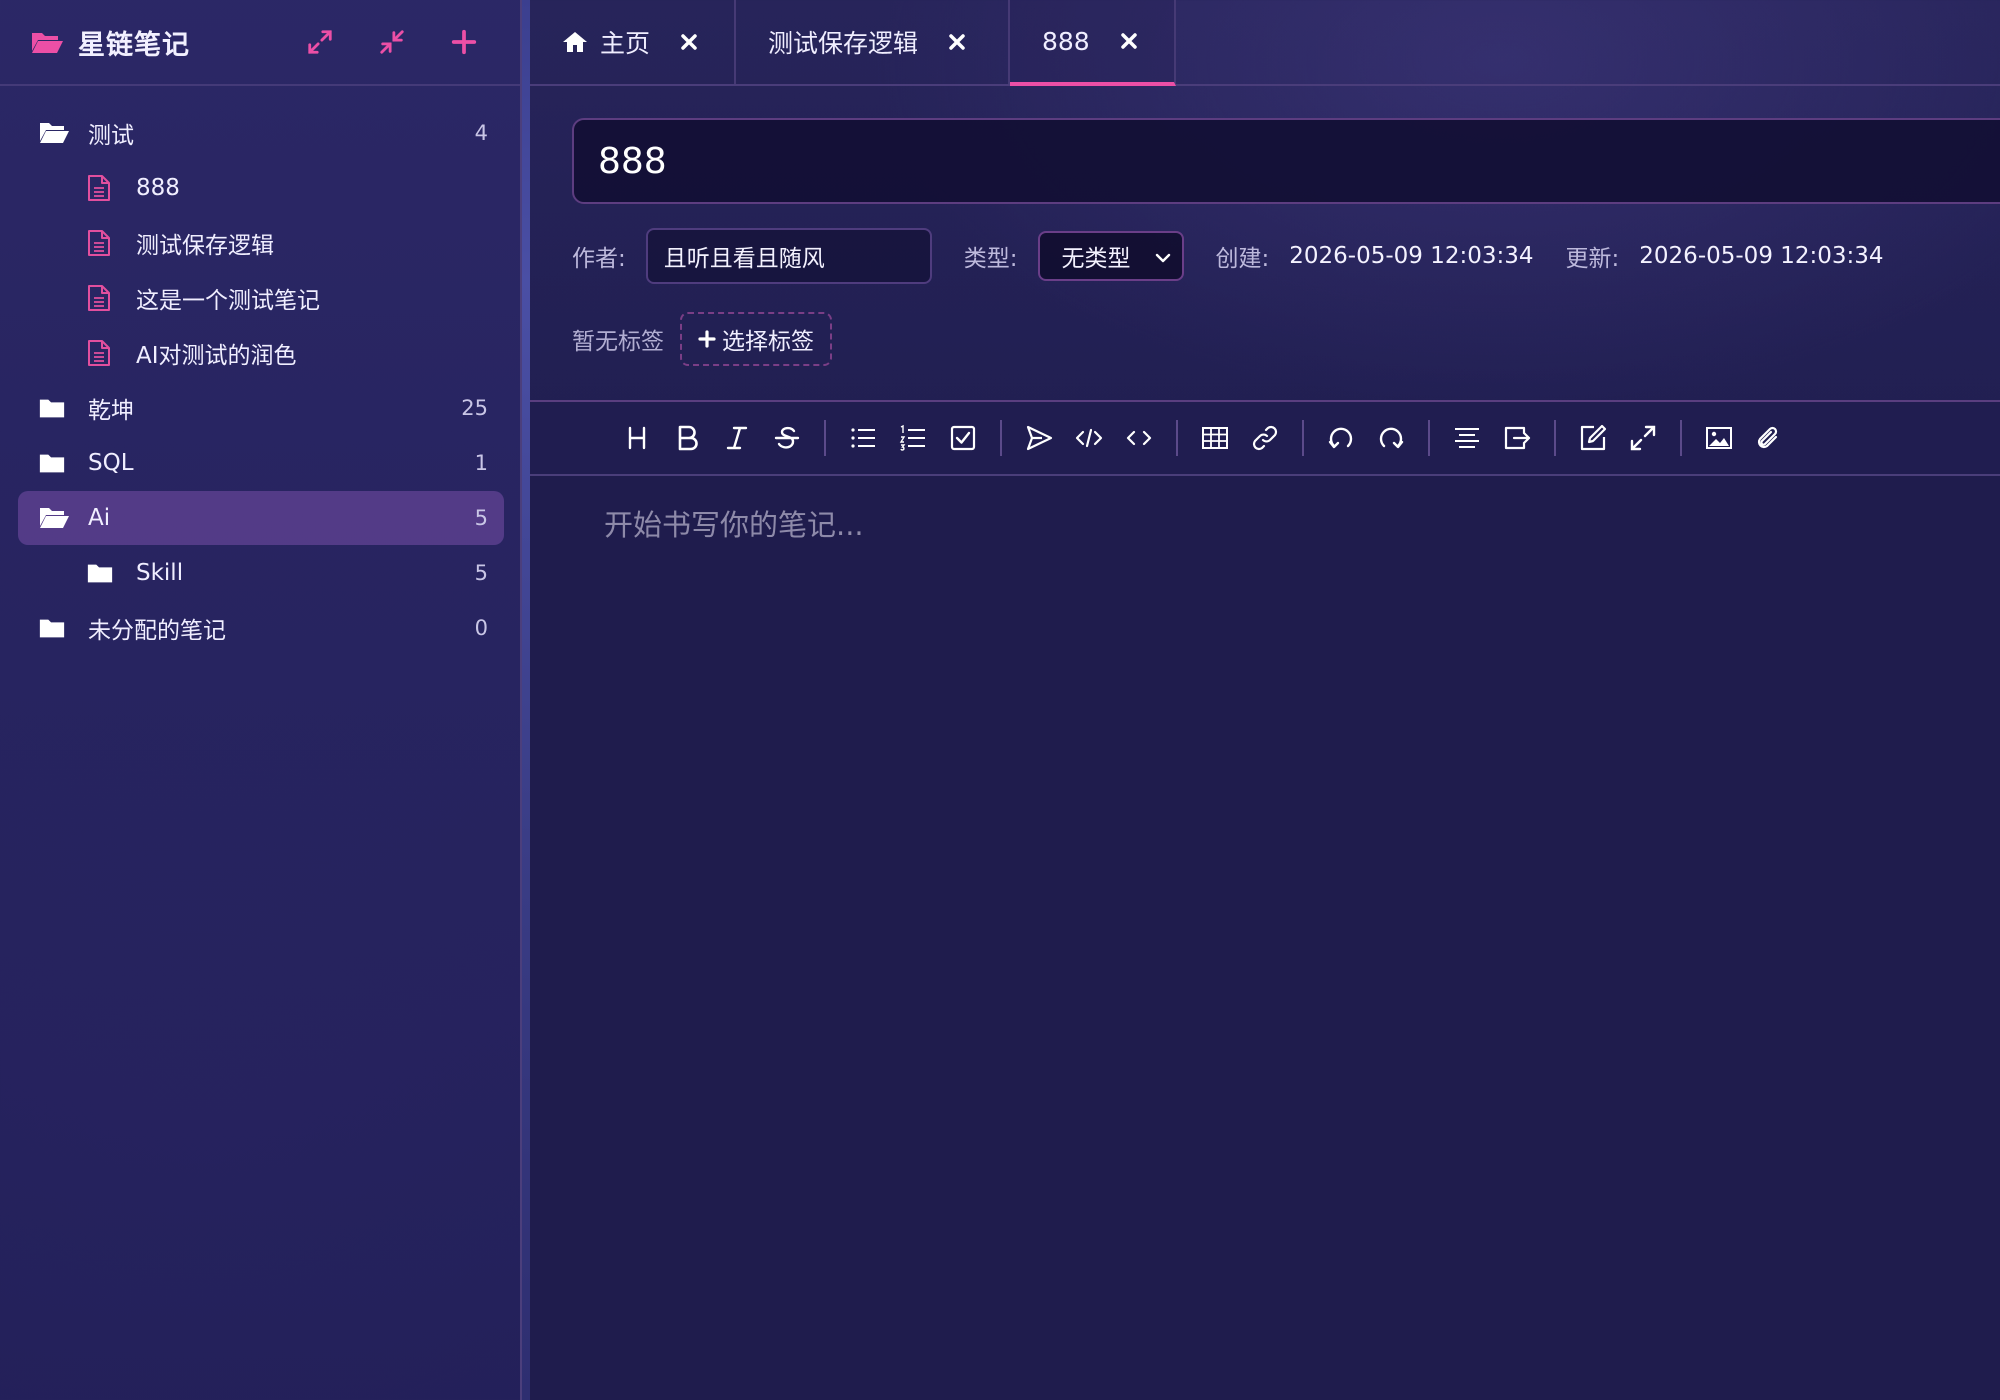 This screenshot has height=1400, width=2000. What do you see at coordinates (1265, 438) in the screenshot?
I see `link-button` at bounding box center [1265, 438].